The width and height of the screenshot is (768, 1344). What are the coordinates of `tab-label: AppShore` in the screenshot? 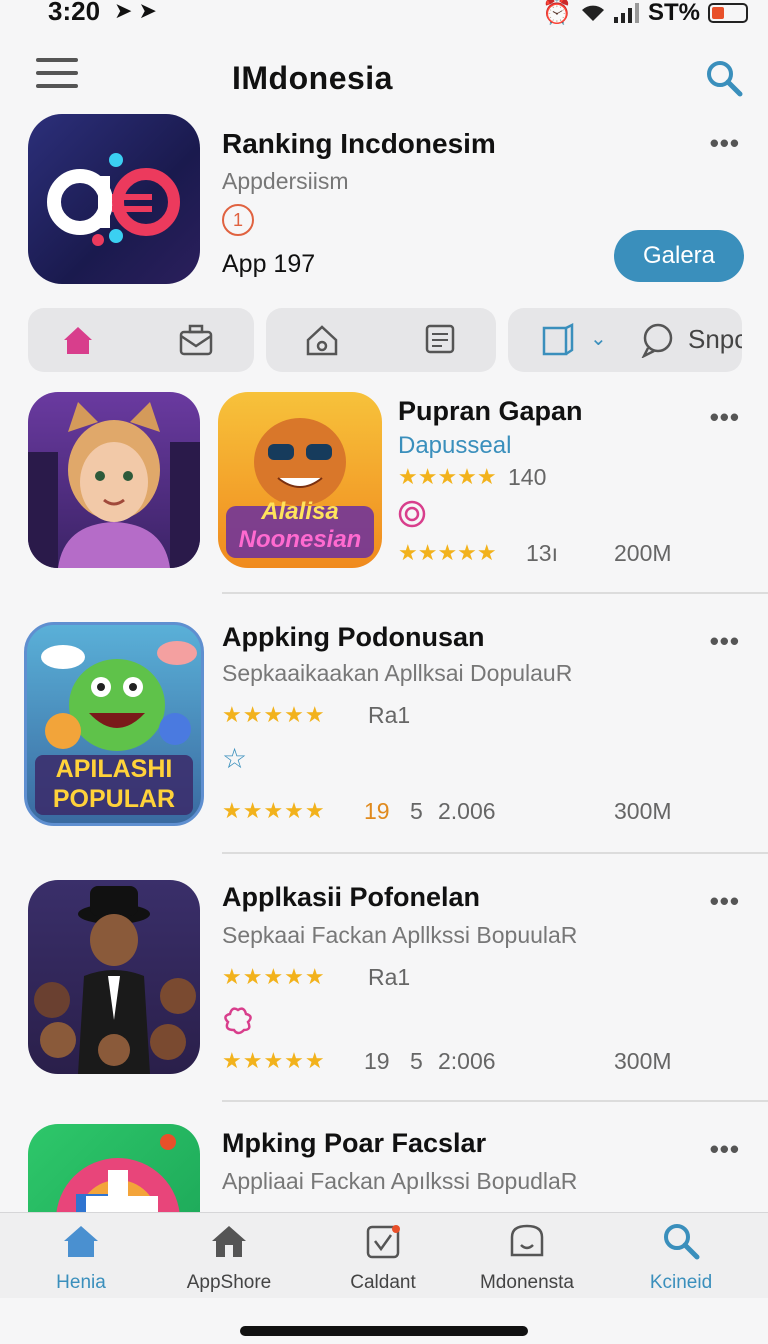 It's located at (229, 1282).